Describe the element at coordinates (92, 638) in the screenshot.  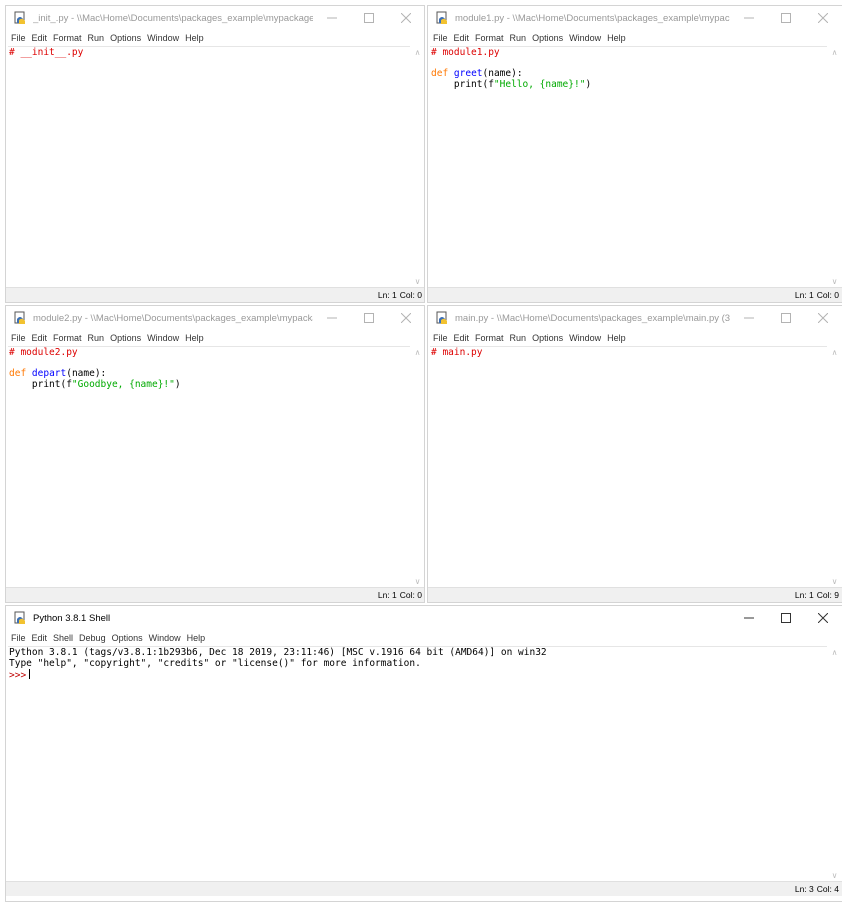
I see `menu-debug: Debug` at that location.